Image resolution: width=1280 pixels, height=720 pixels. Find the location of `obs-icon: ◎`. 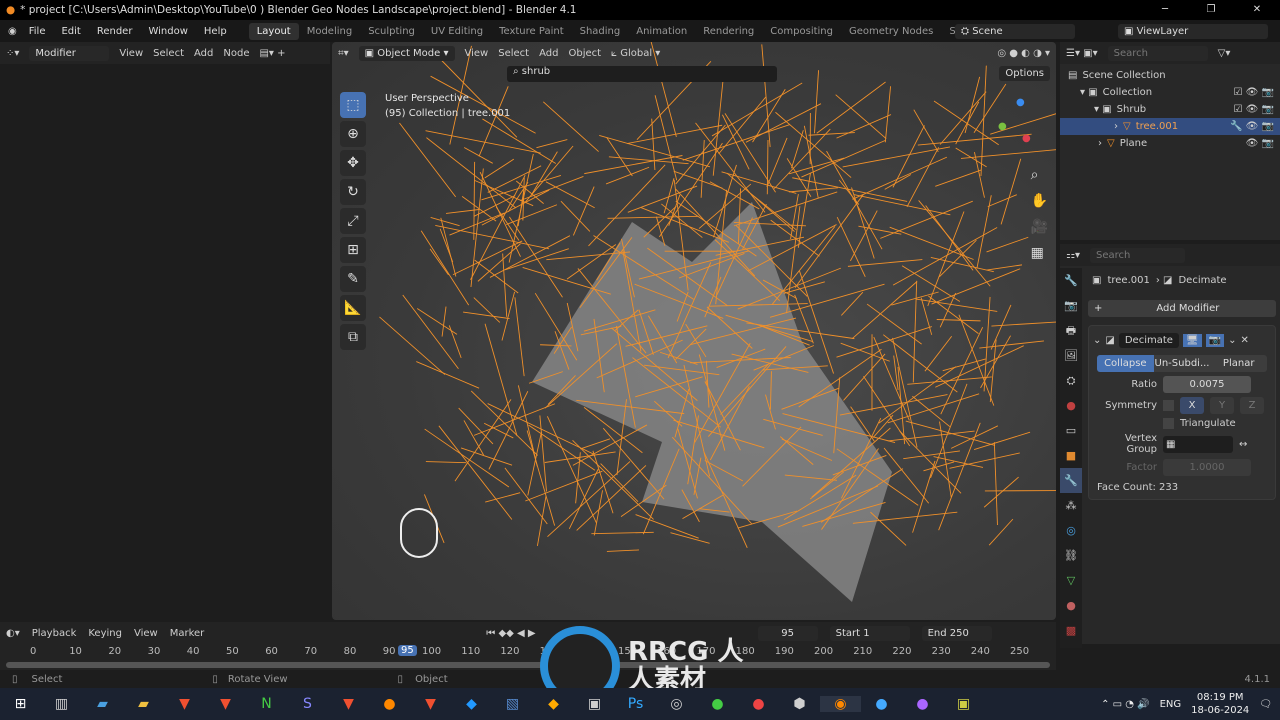

obs-icon: ◎ is located at coordinates (676, 704).